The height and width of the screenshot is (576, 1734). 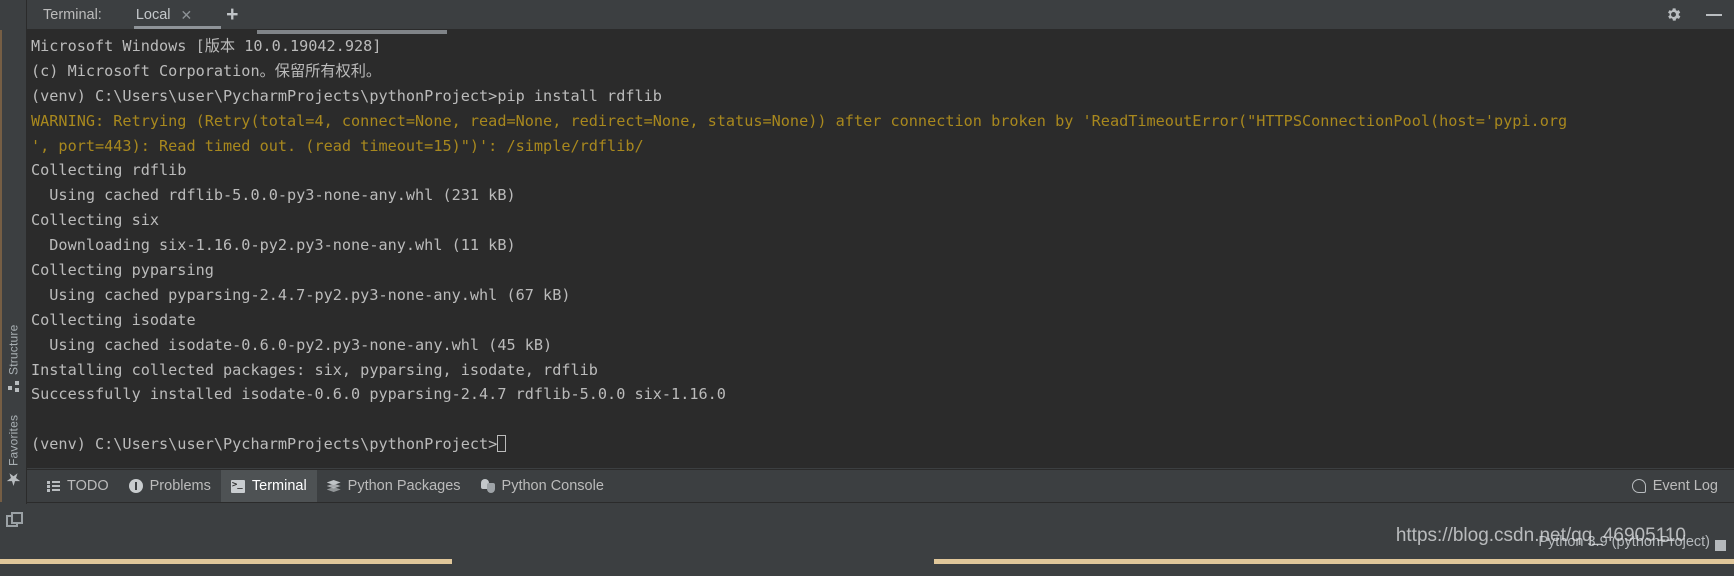 I want to click on tool-button-todo: TODO, so click(x=78, y=486).